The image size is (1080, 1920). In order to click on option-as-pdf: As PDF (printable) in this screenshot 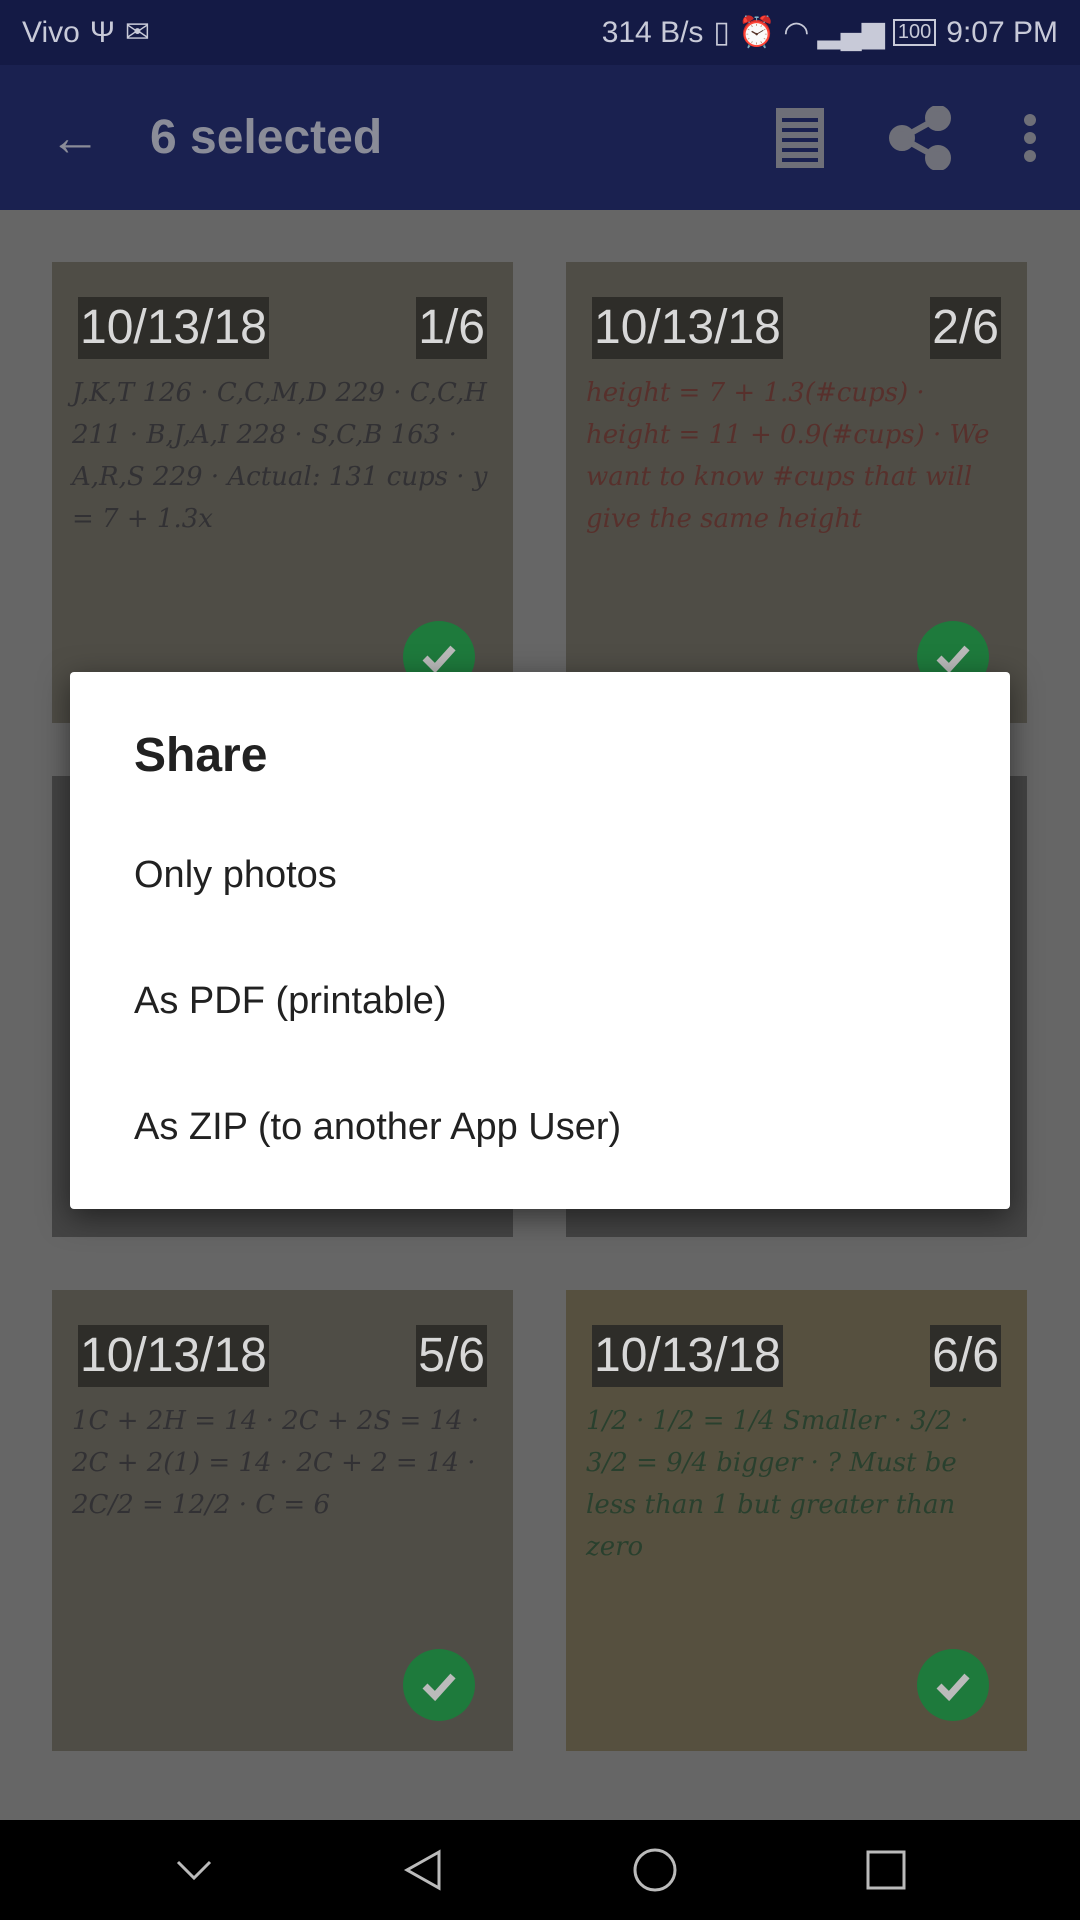, I will do `click(540, 1001)`.